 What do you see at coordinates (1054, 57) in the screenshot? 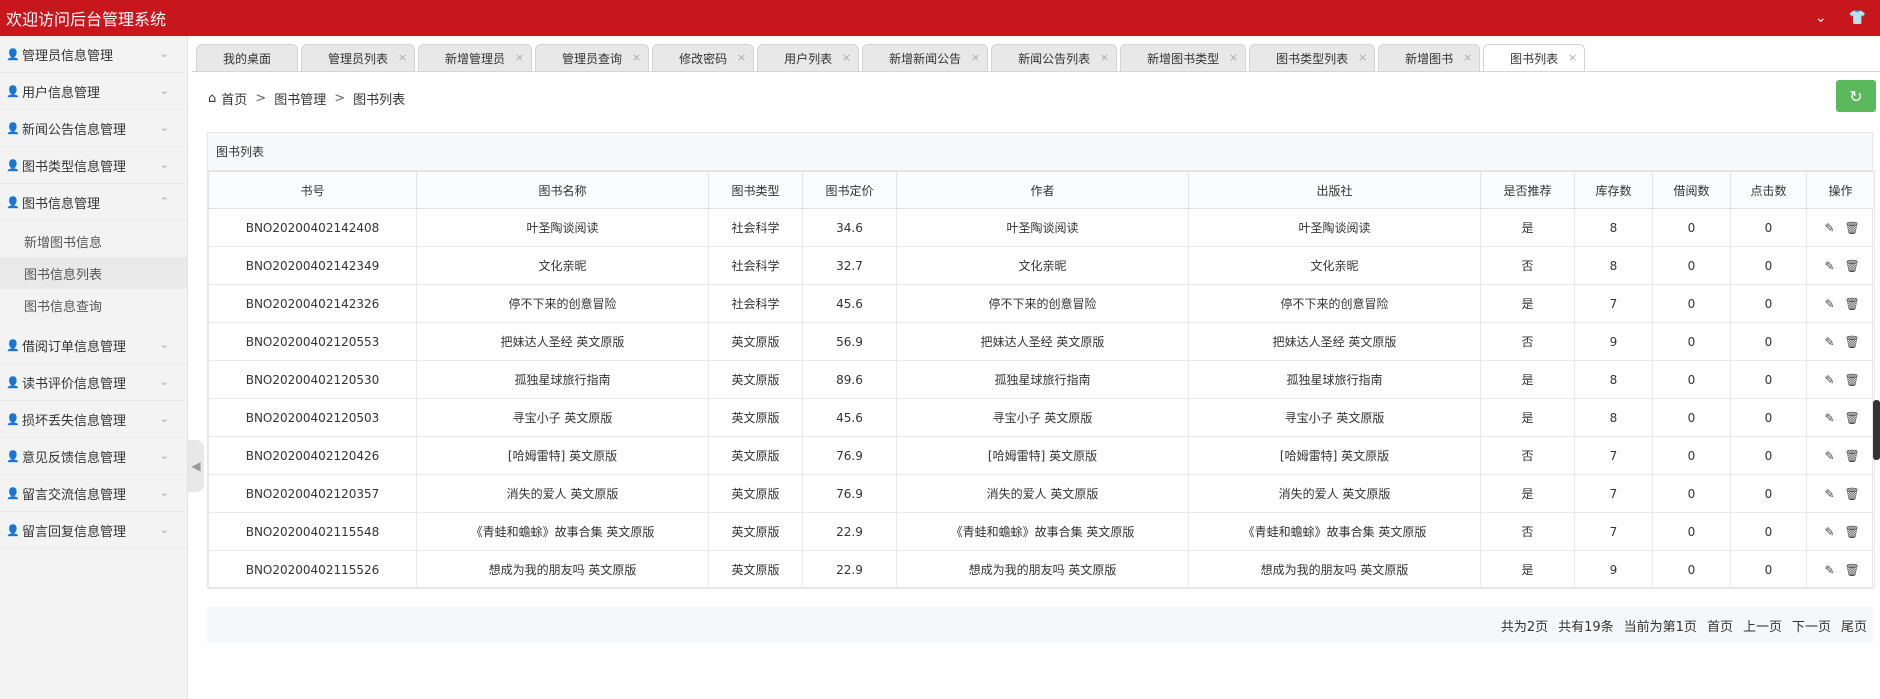
I see `tab-item: 新闻公告列表 ×` at bounding box center [1054, 57].